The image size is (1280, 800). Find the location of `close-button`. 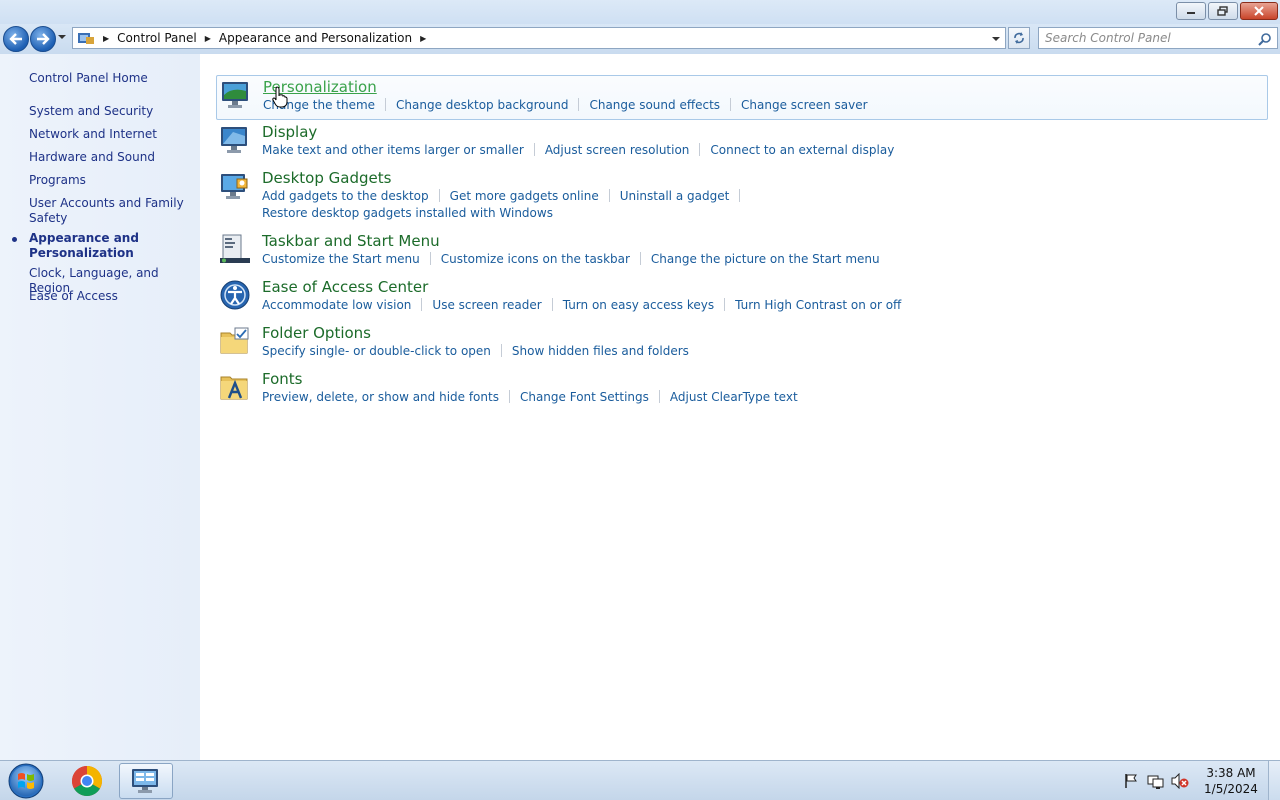

close-button is located at coordinates (1259, 11).